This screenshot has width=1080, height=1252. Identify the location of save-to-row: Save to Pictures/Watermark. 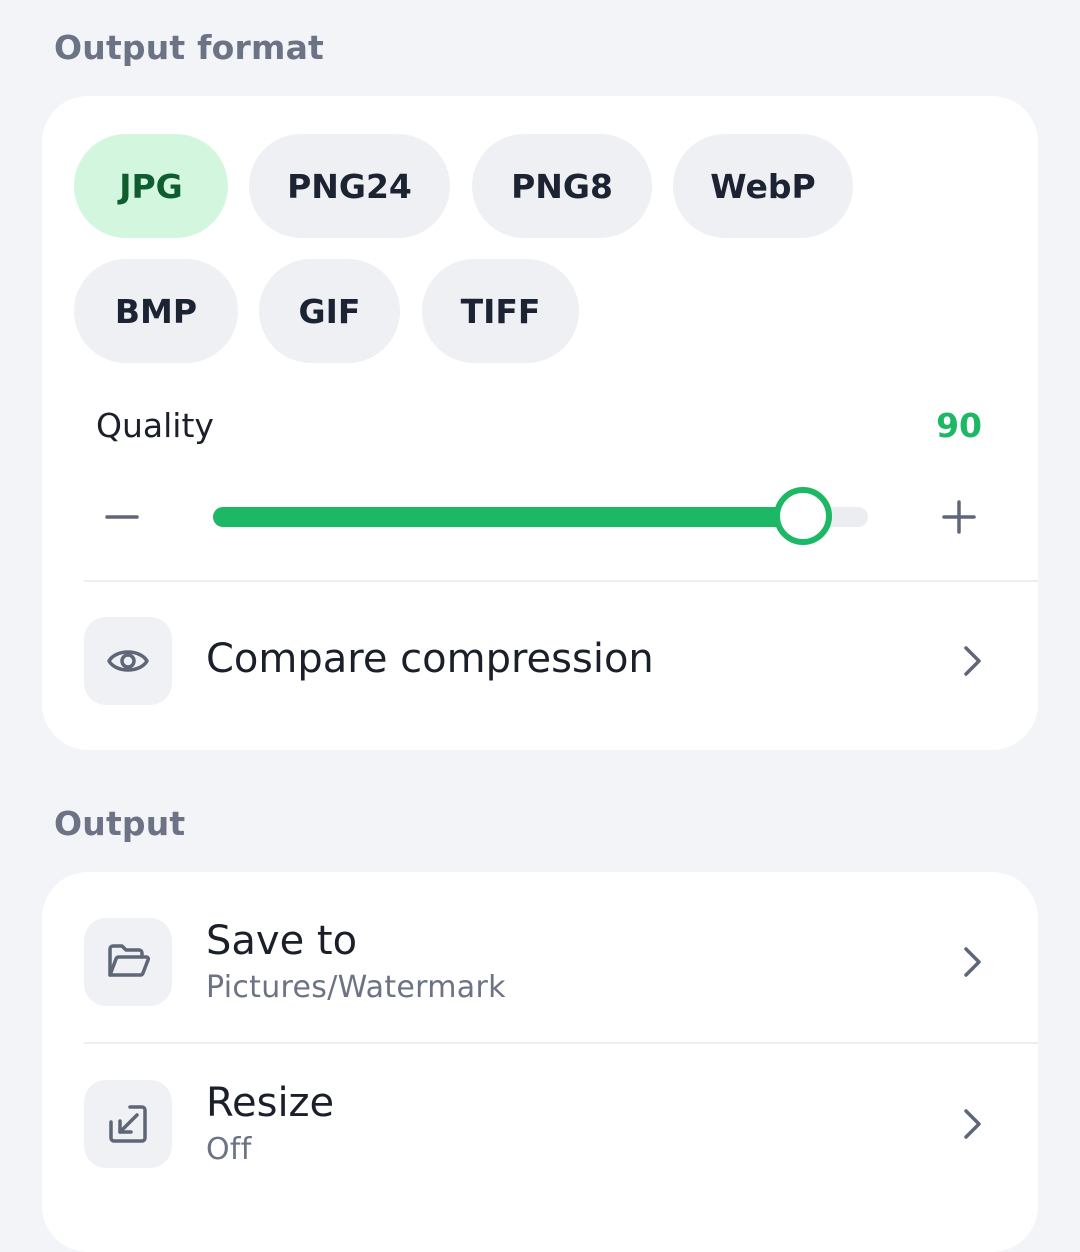
(540, 957).